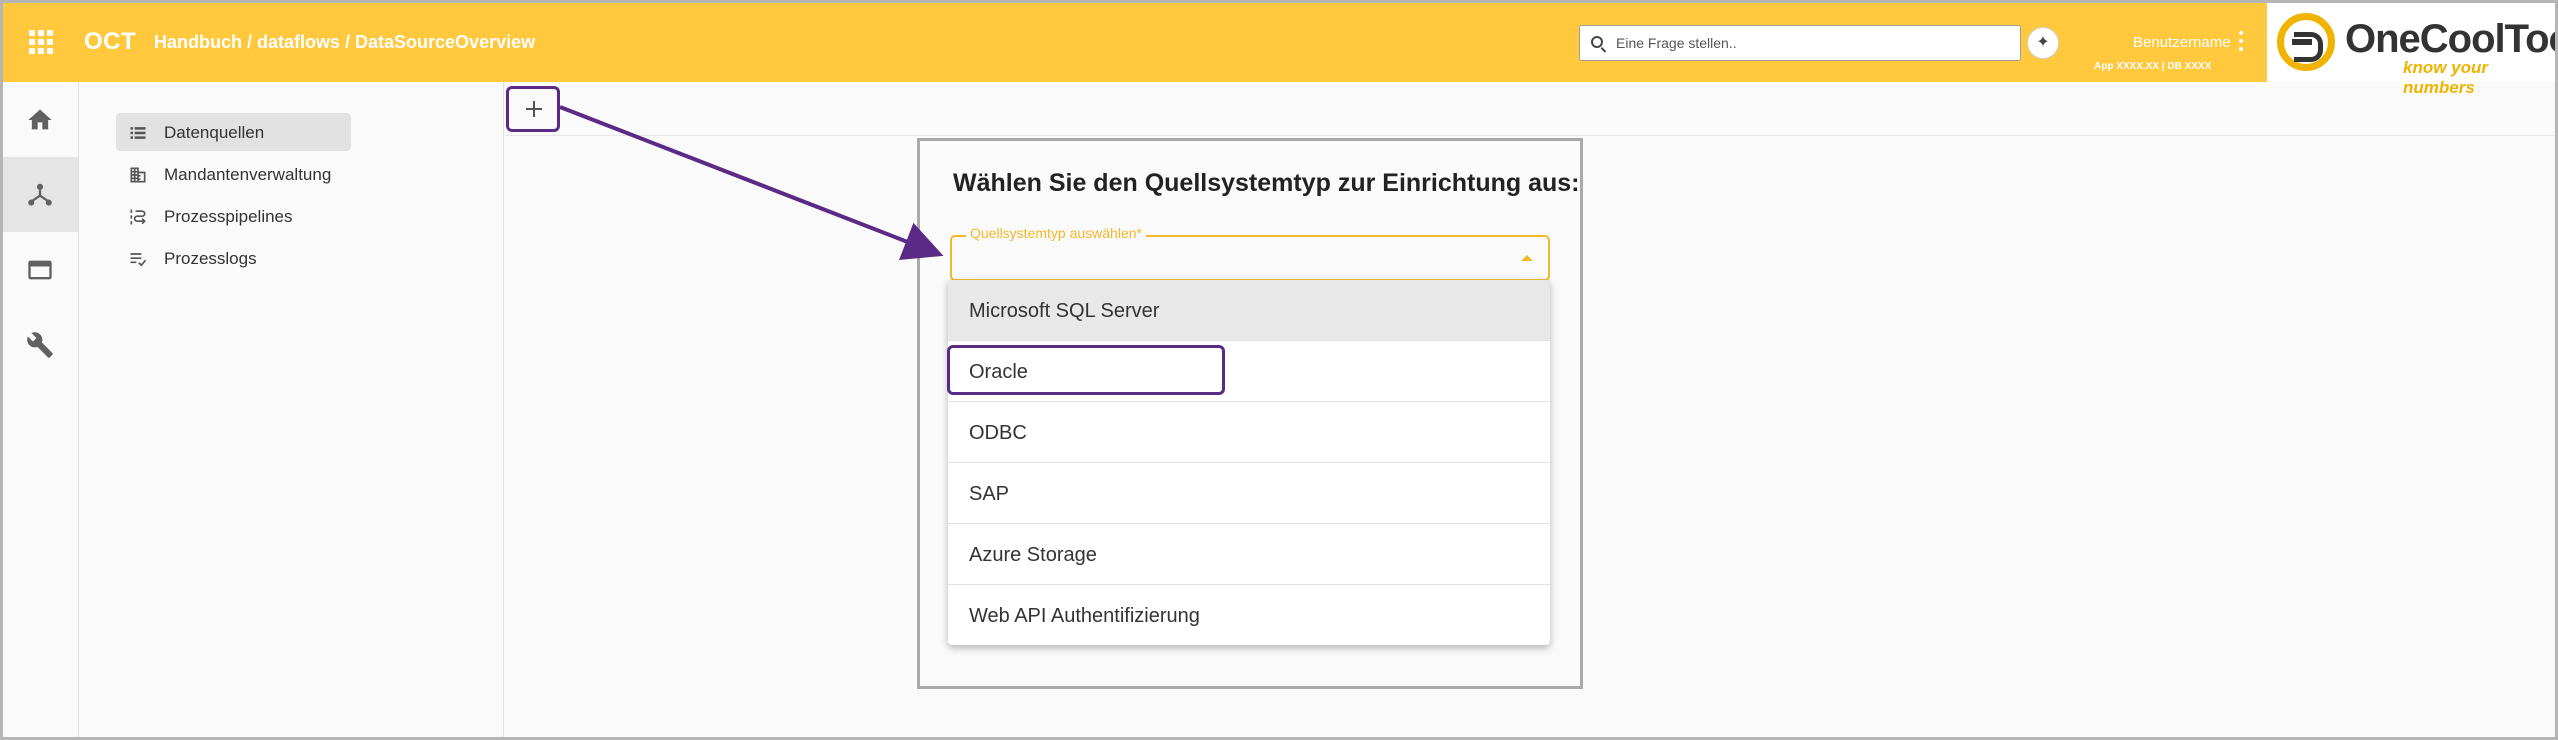 Image resolution: width=2558 pixels, height=740 pixels. I want to click on dataflow-icon, so click(40, 194).